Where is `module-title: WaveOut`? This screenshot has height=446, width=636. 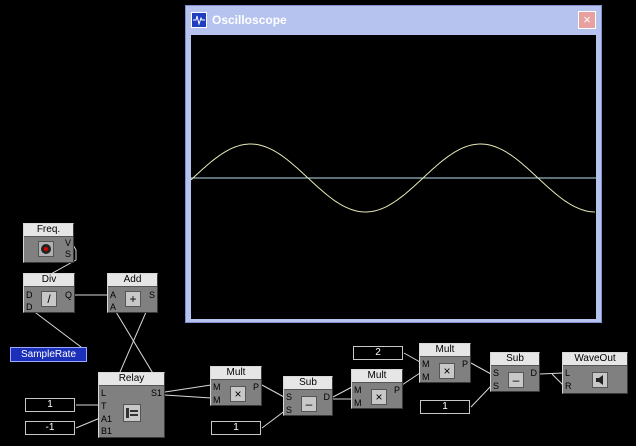
module-title: WaveOut is located at coordinates (595, 359).